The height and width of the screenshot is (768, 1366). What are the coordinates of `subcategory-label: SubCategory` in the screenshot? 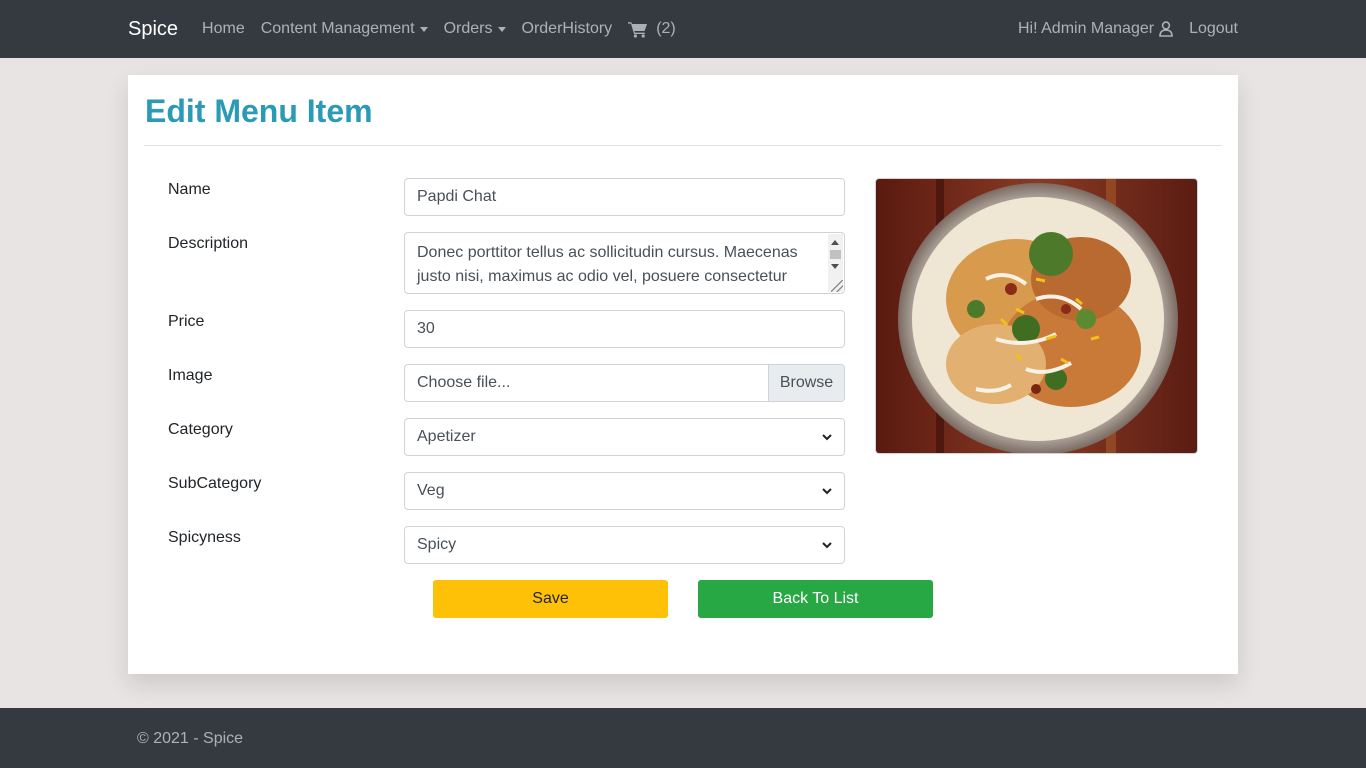 It's located at (215, 483).